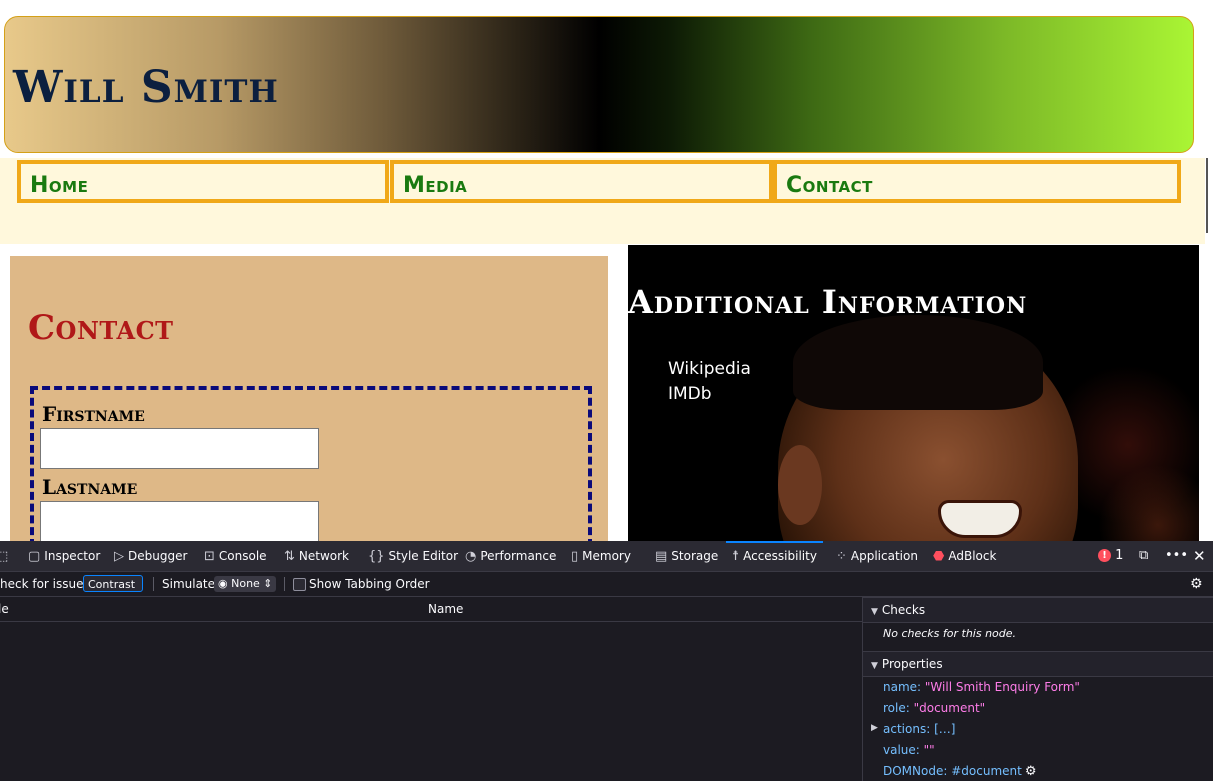 Image resolution: width=1213 pixels, height=781 pixels. What do you see at coordinates (1196, 584) in the screenshot?
I see `settings-gear-icon: ⚙` at bounding box center [1196, 584].